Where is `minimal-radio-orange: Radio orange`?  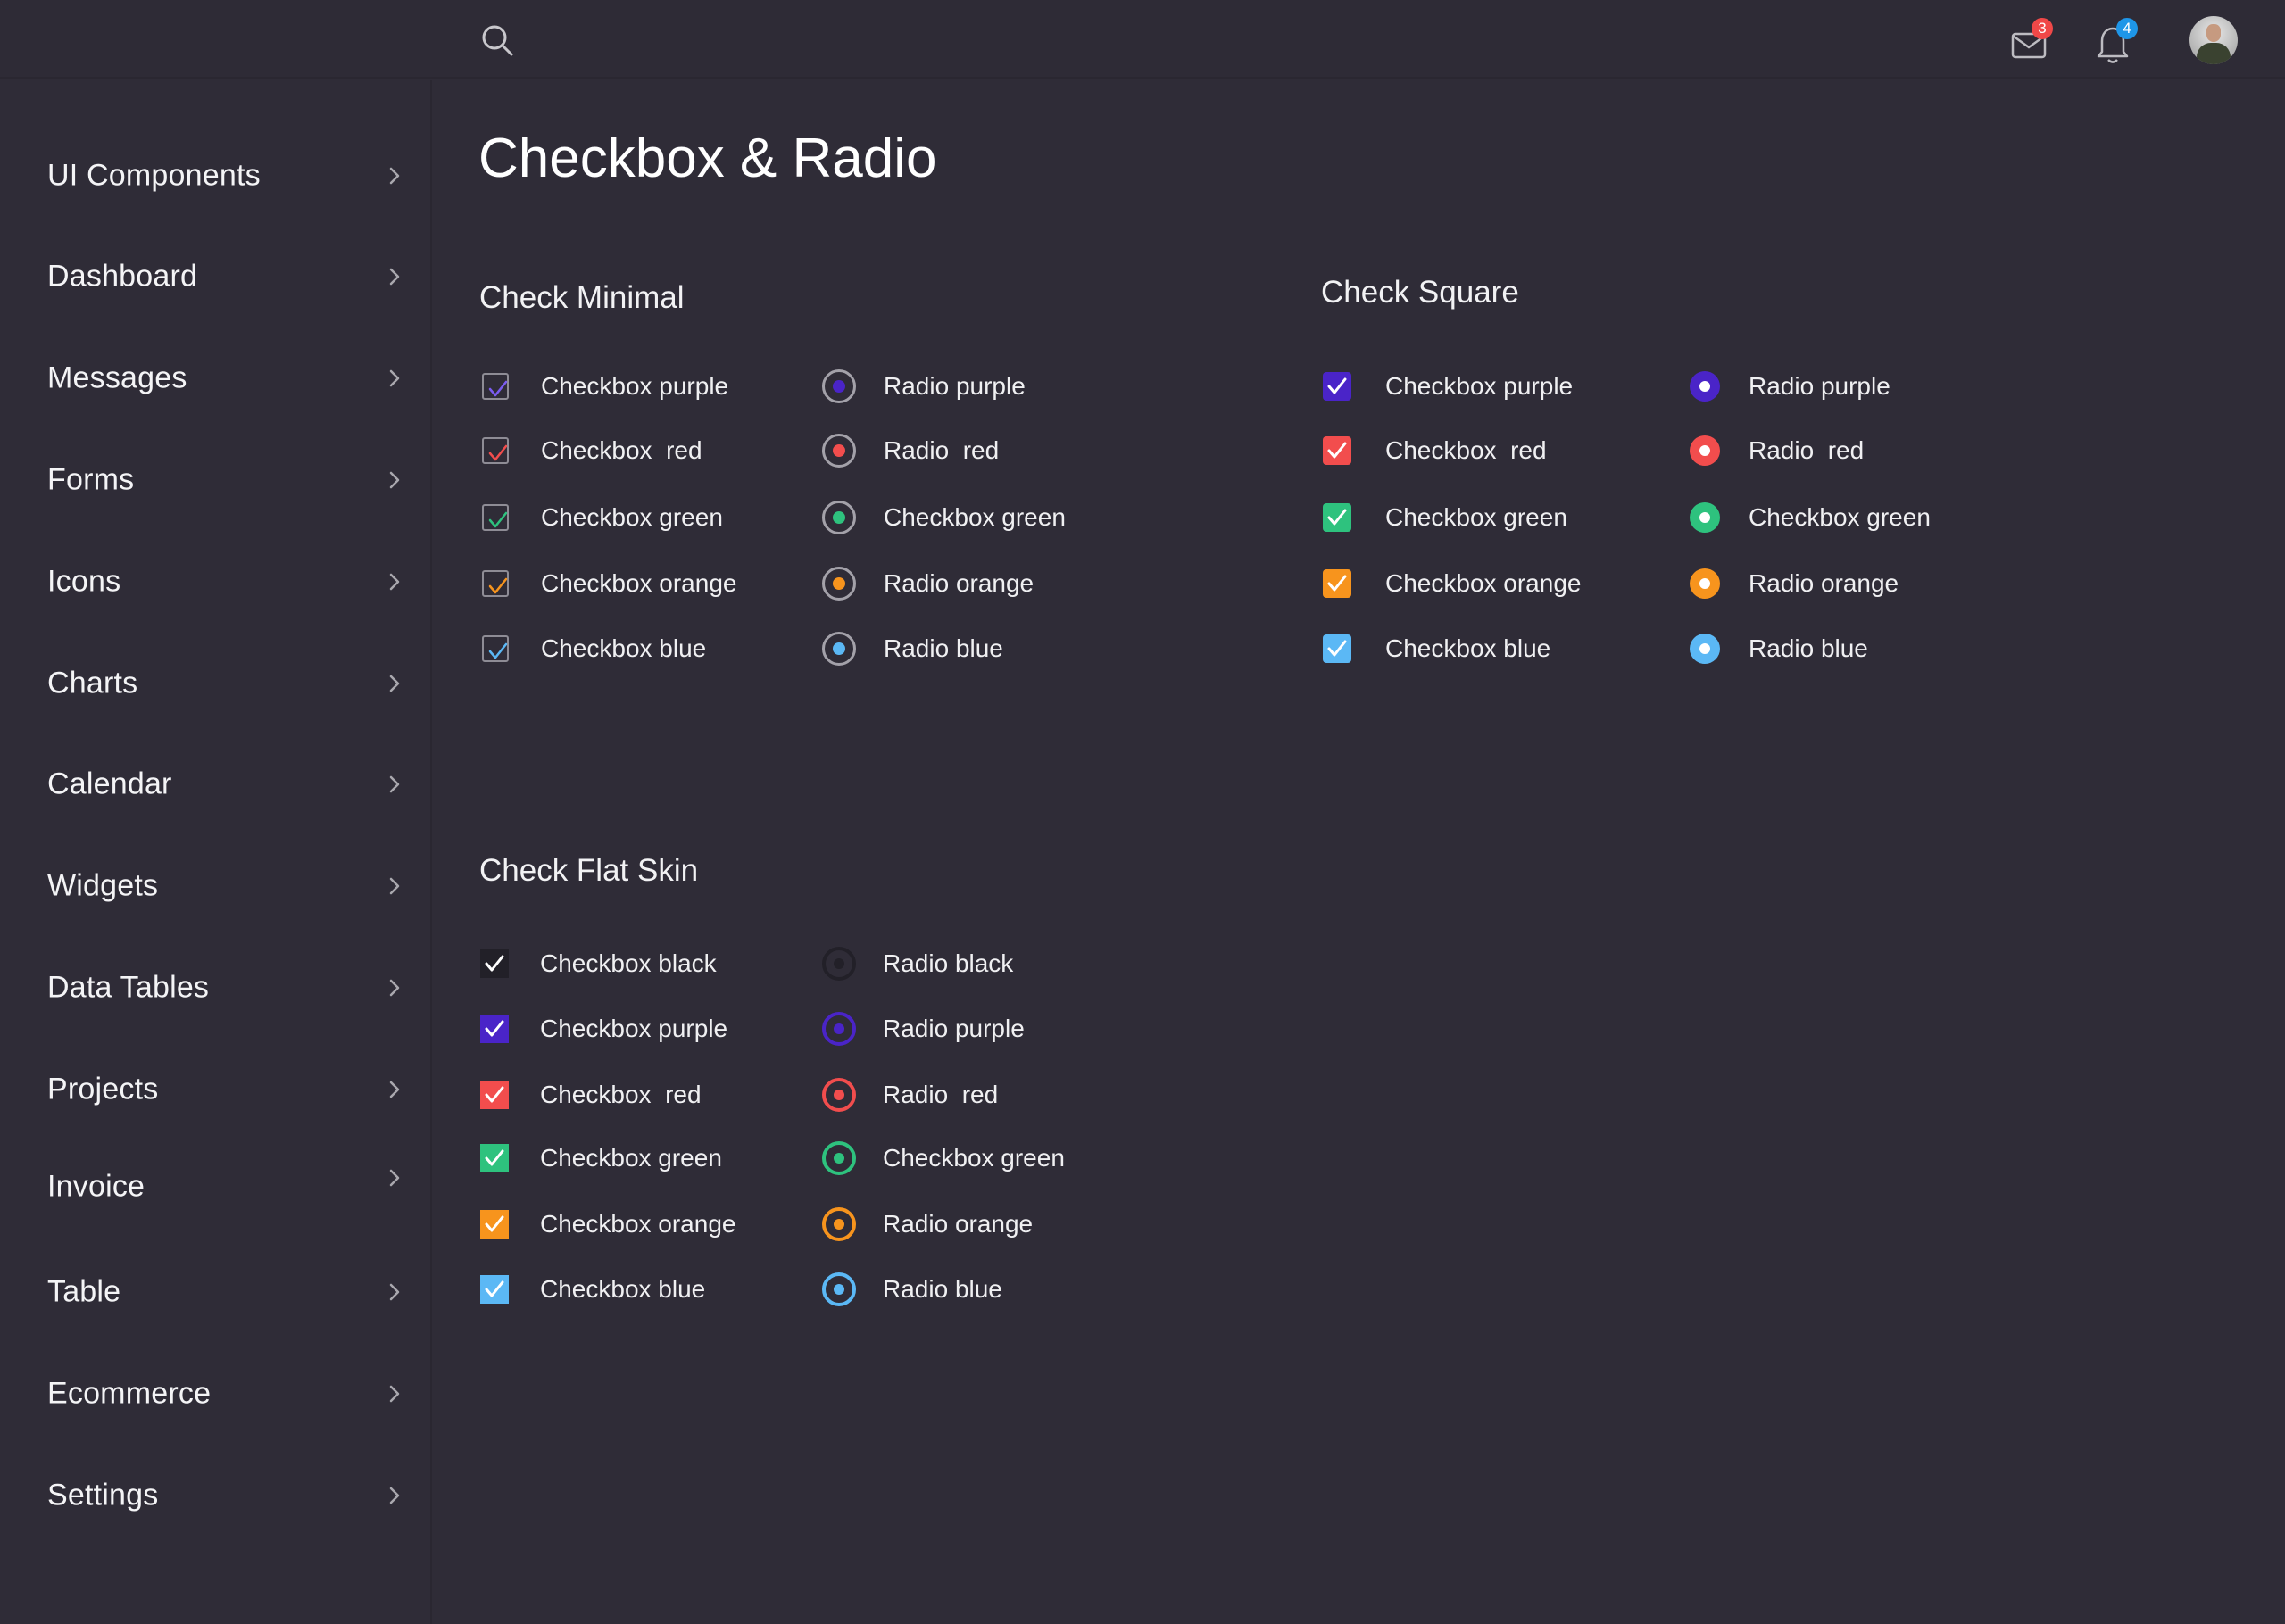 minimal-radio-orange: Radio orange is located at coordinates (982, 583).